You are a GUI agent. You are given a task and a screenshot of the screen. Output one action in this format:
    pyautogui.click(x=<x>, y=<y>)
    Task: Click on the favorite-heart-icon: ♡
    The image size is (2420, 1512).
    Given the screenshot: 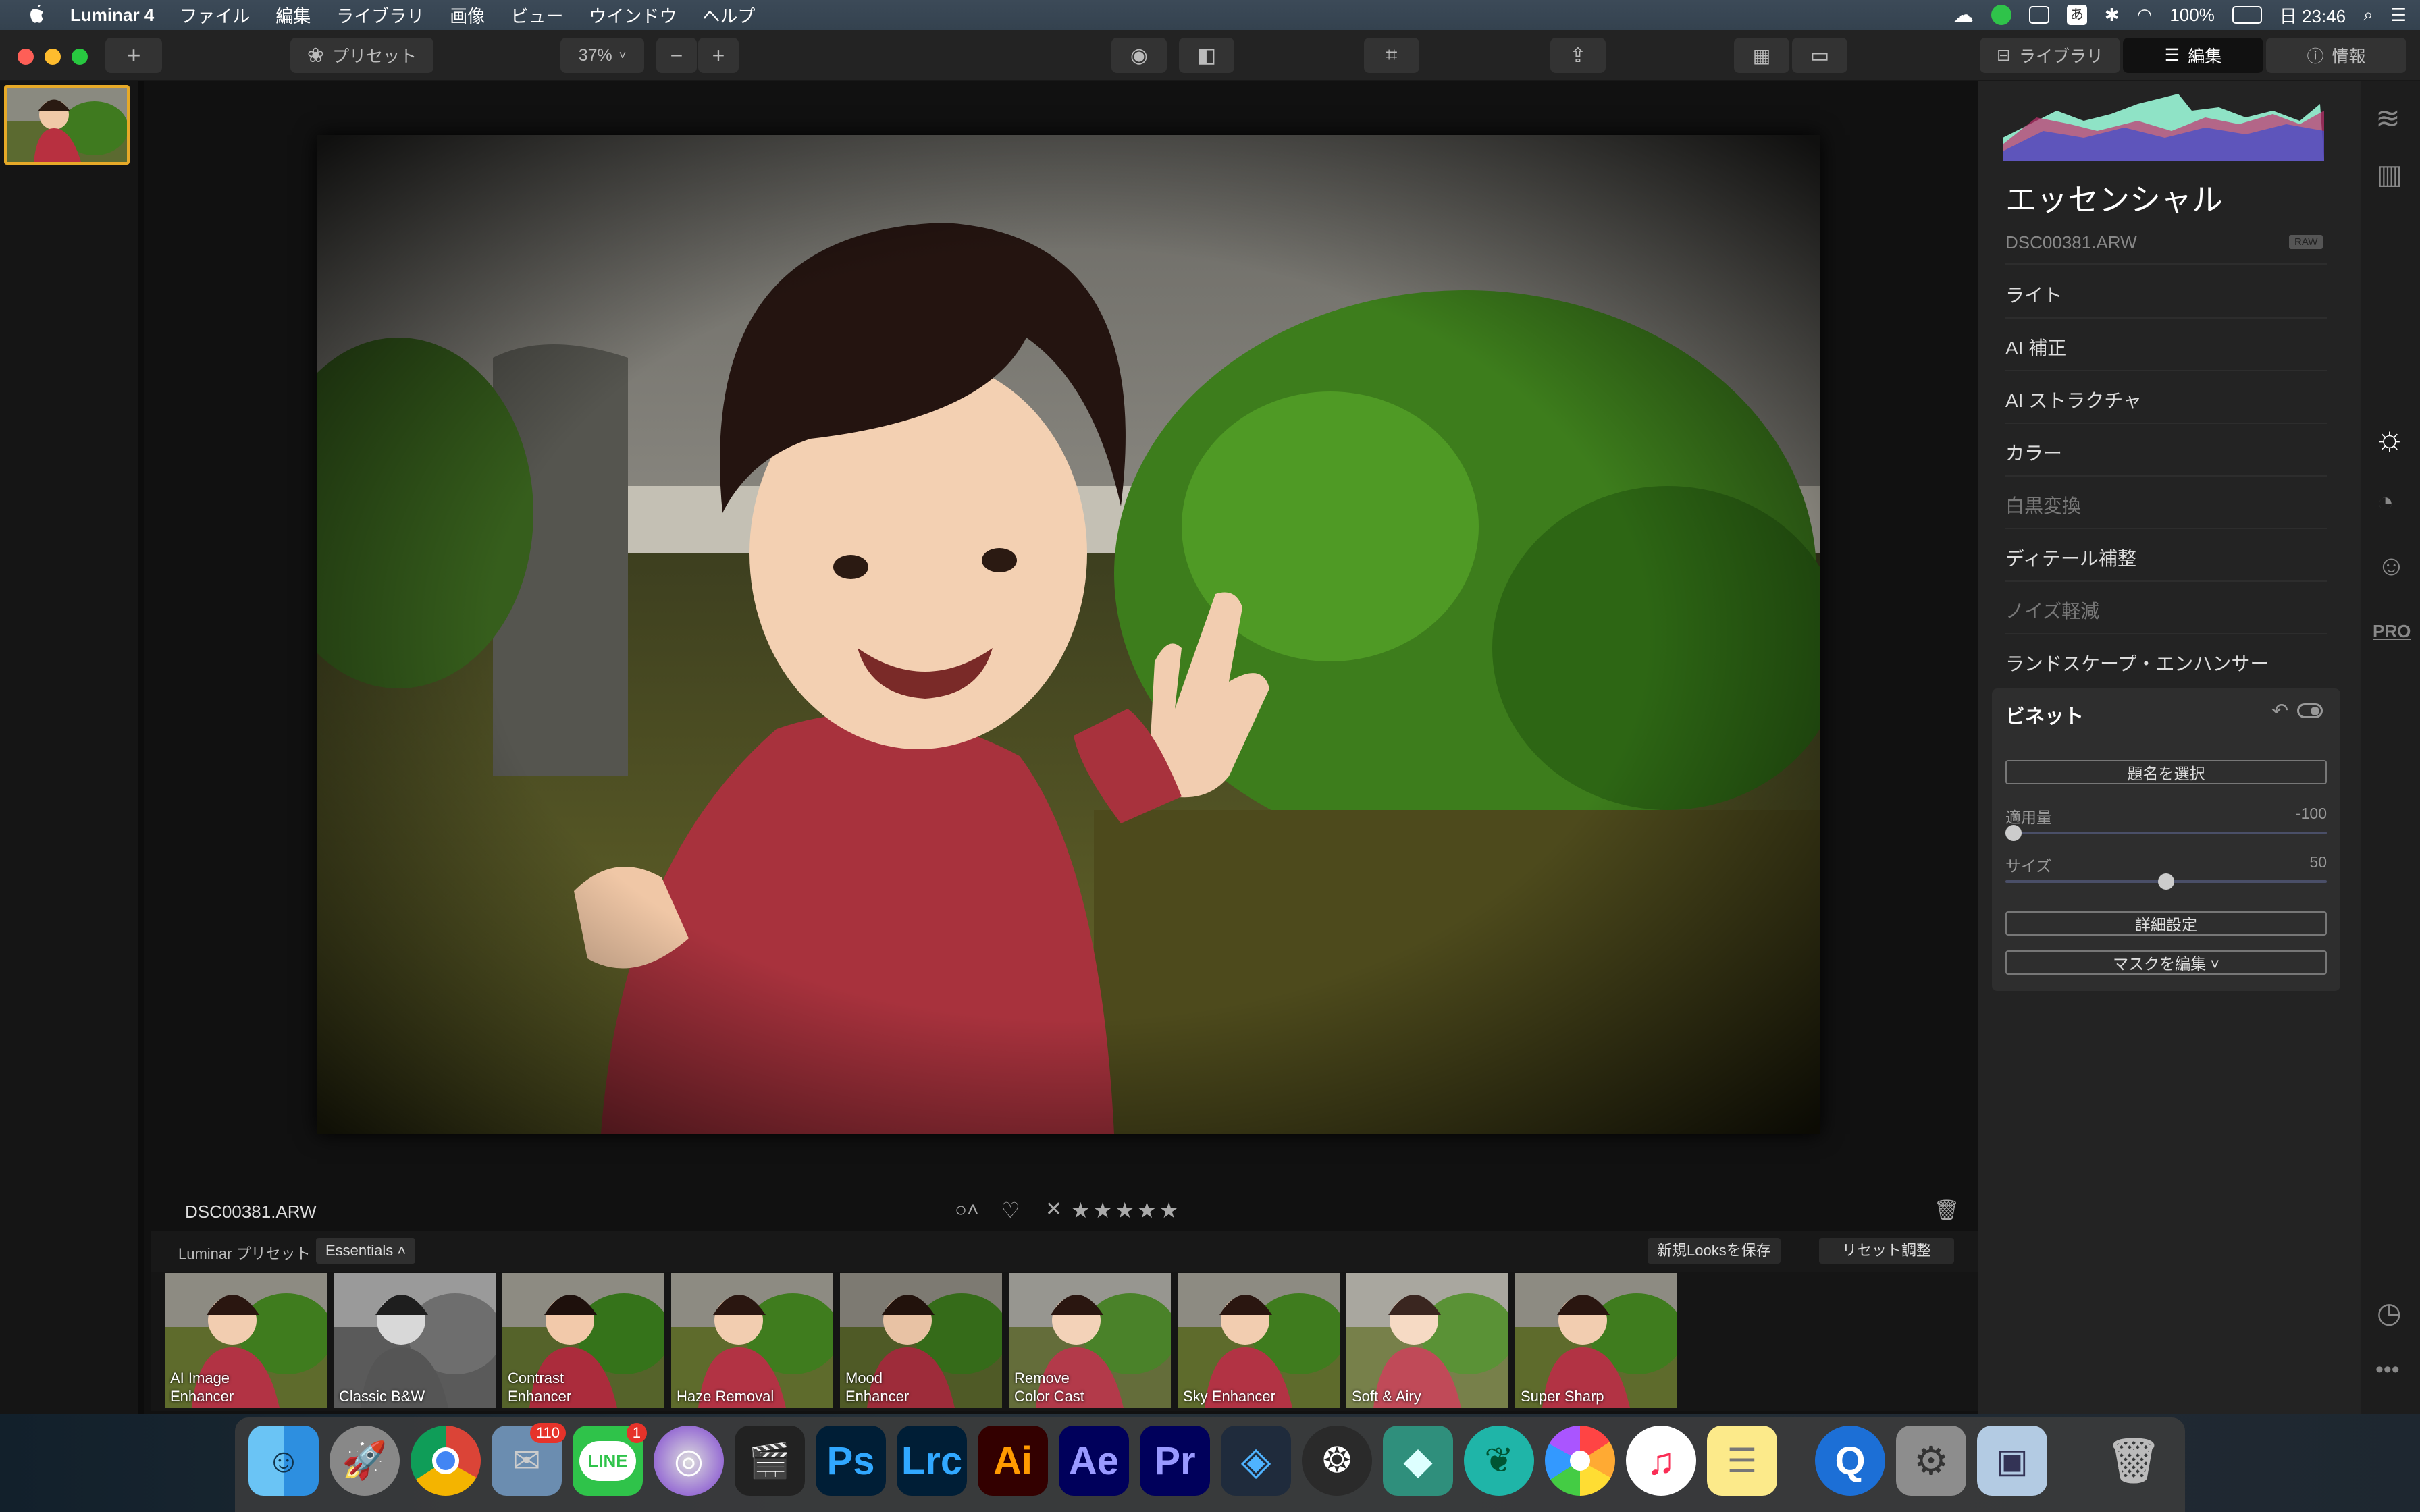 What is the action you would take?
    pyautogui.click(x=1010, y=1210)
    